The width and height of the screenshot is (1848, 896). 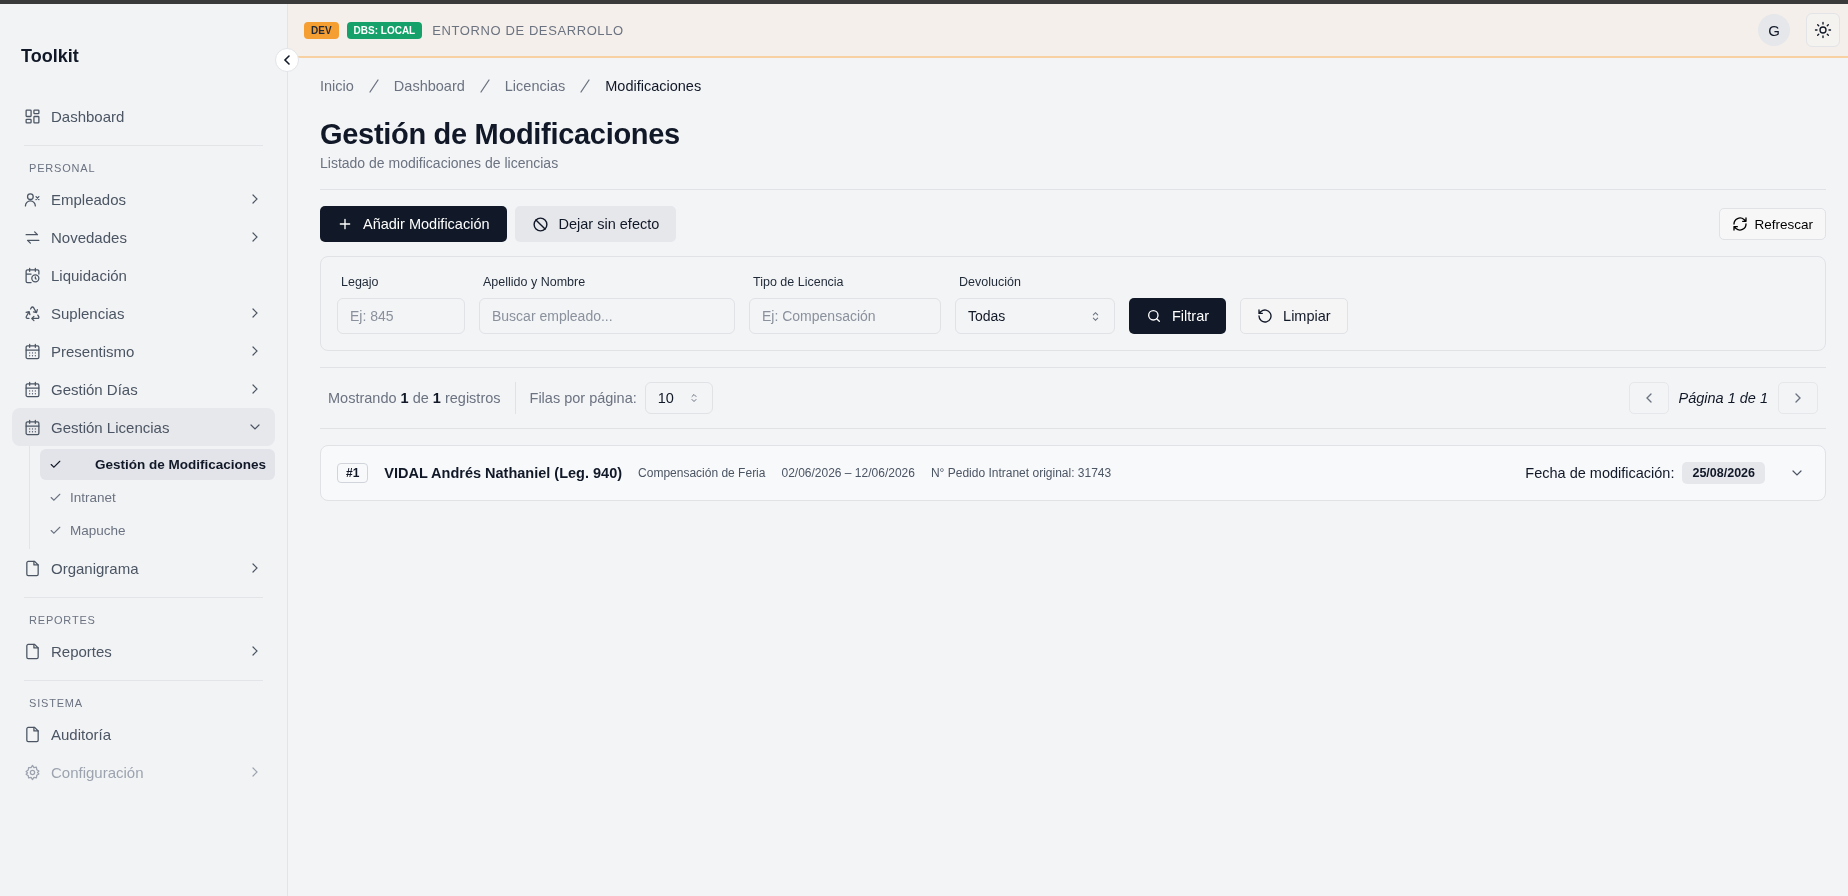 I want to click on search-icon, so click(x=1154, y=316).